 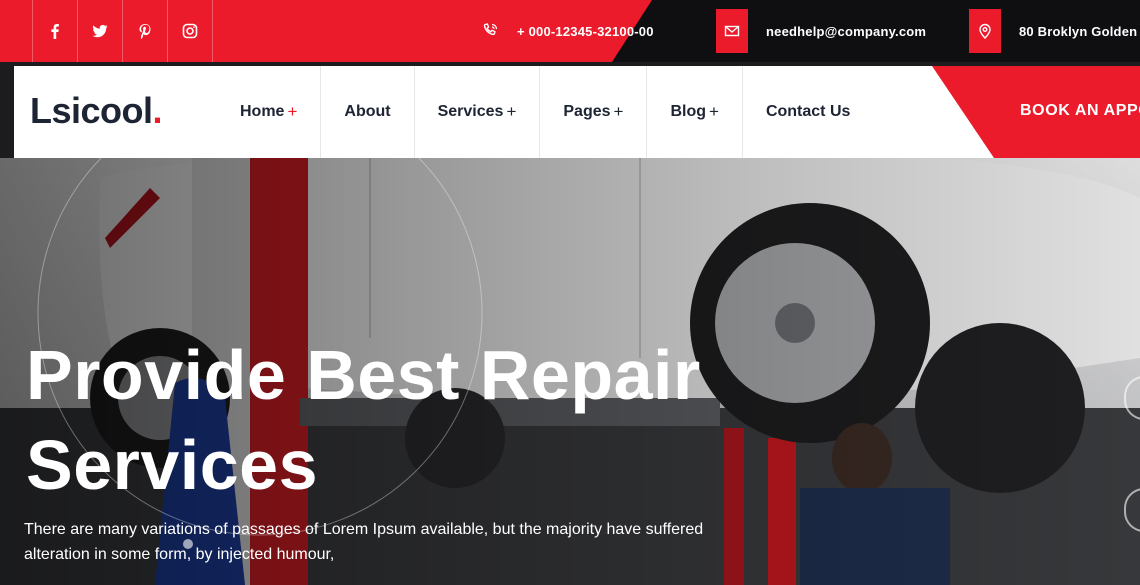 I want to click on nav-item-label: Contact Us, so click(x=808, y=111).